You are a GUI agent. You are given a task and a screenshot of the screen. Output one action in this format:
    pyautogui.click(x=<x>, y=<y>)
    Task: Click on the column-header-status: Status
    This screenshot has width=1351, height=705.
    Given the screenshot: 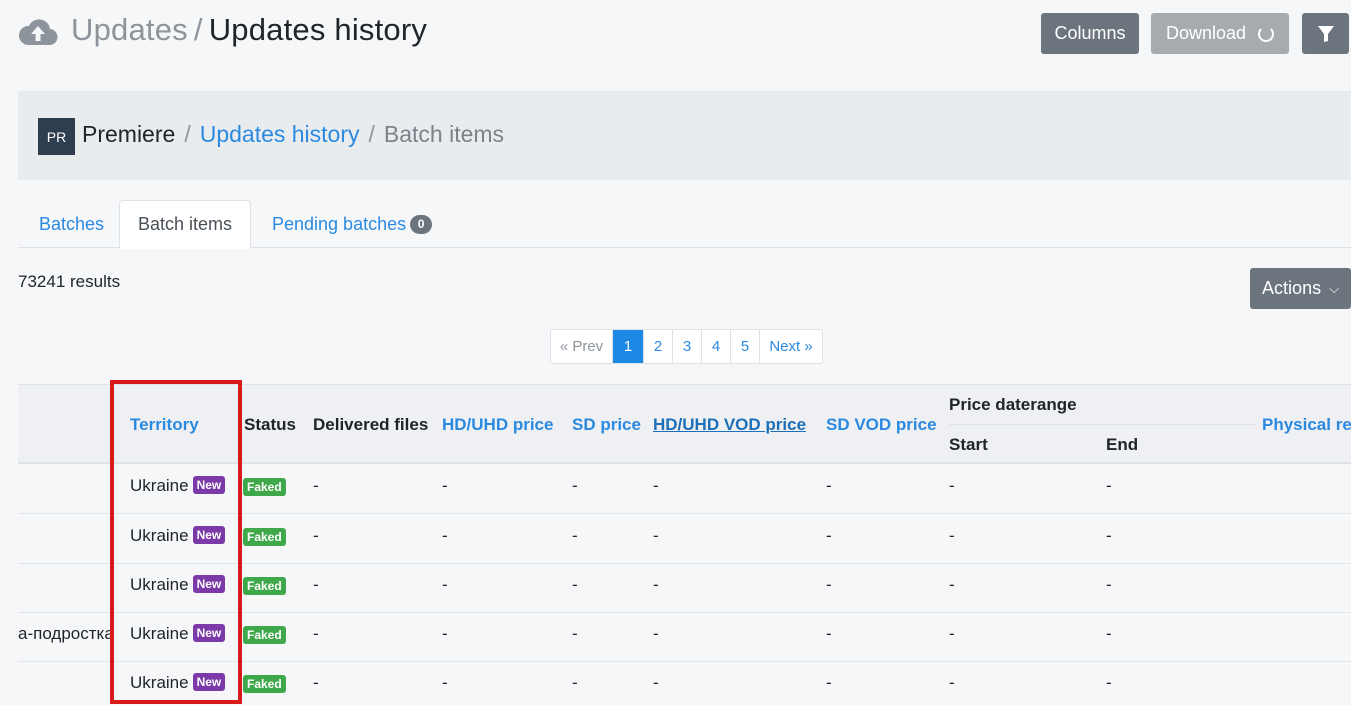 What is the action you would take?
    pyautogui.click(x=270, y=424)
    